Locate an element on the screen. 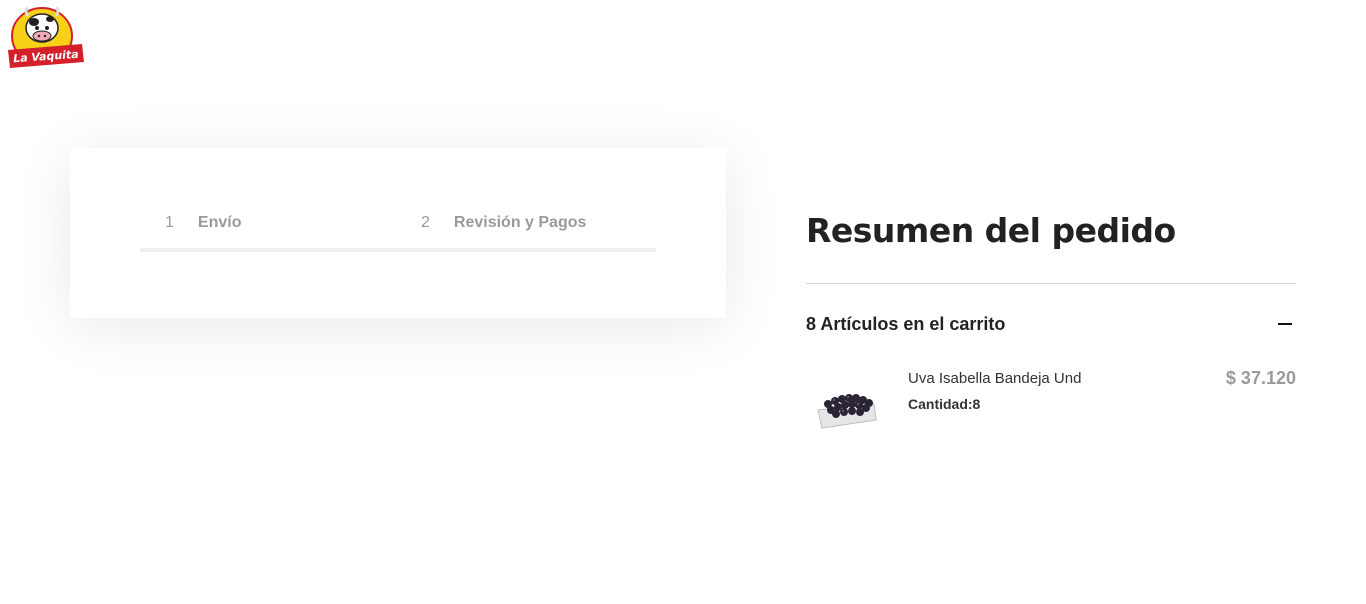 Image resolution: width=1366 pixels, height=604 pixels. brand-logo: La Vaquita is located at coordinates (46, 39).